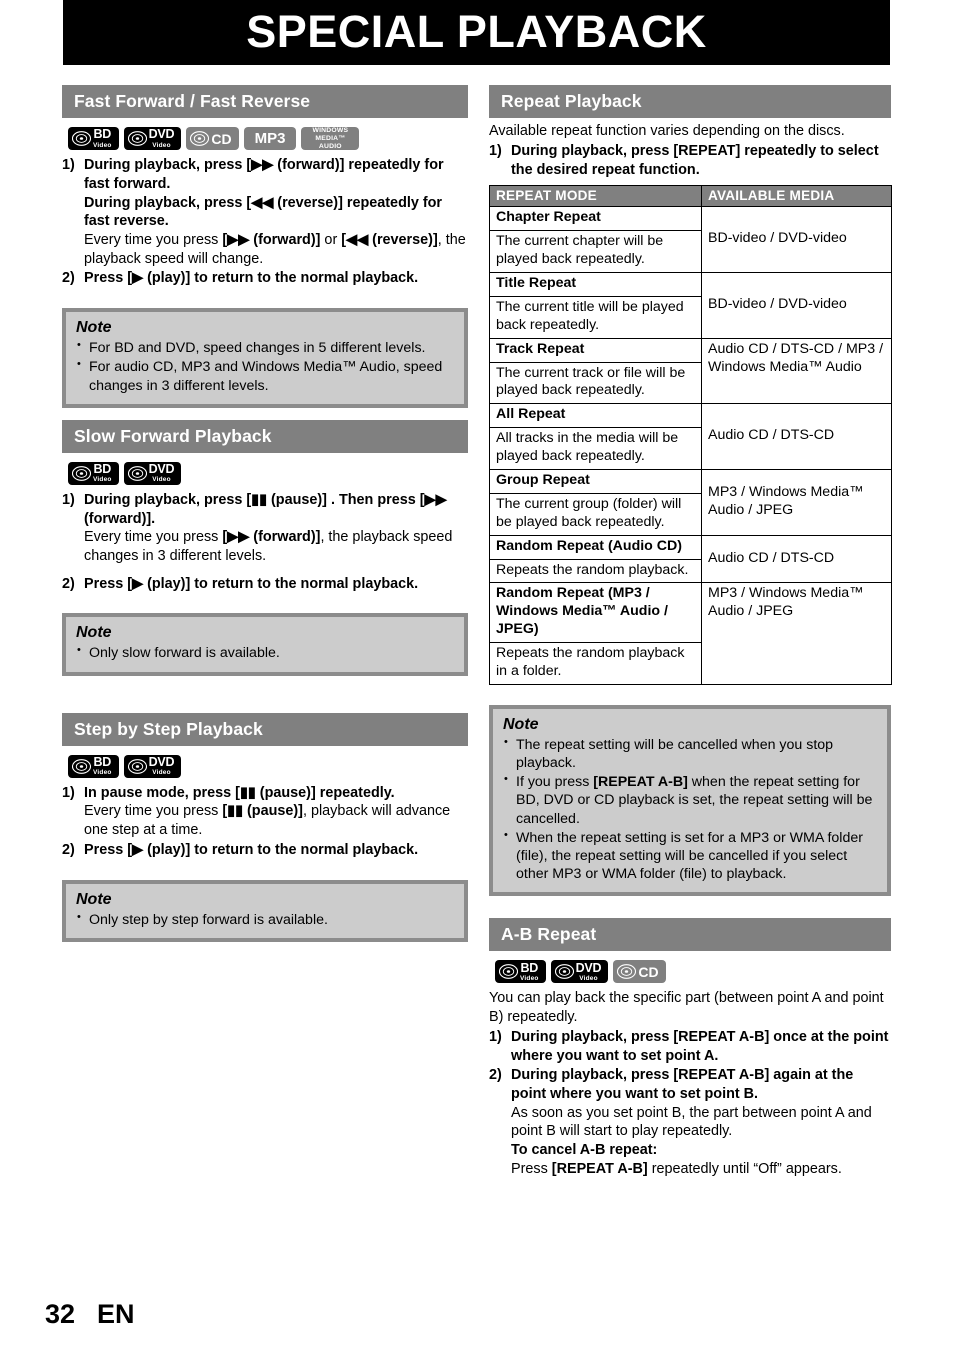 Image resolution: width=954 pixels, height=1348 pixels. What do you see at coordinates (595, 571) in the screenshot?
I see `cell-mode-desc: Repeats the random playback.` at bounding box center [595, 571].